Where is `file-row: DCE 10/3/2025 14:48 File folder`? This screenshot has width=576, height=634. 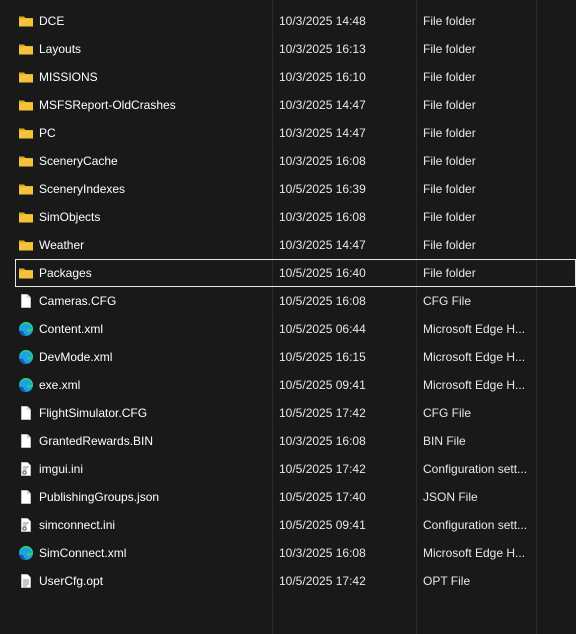 file-row: DCE 10/3/2025 14:48 File folder is located at coordinates (288, 21).